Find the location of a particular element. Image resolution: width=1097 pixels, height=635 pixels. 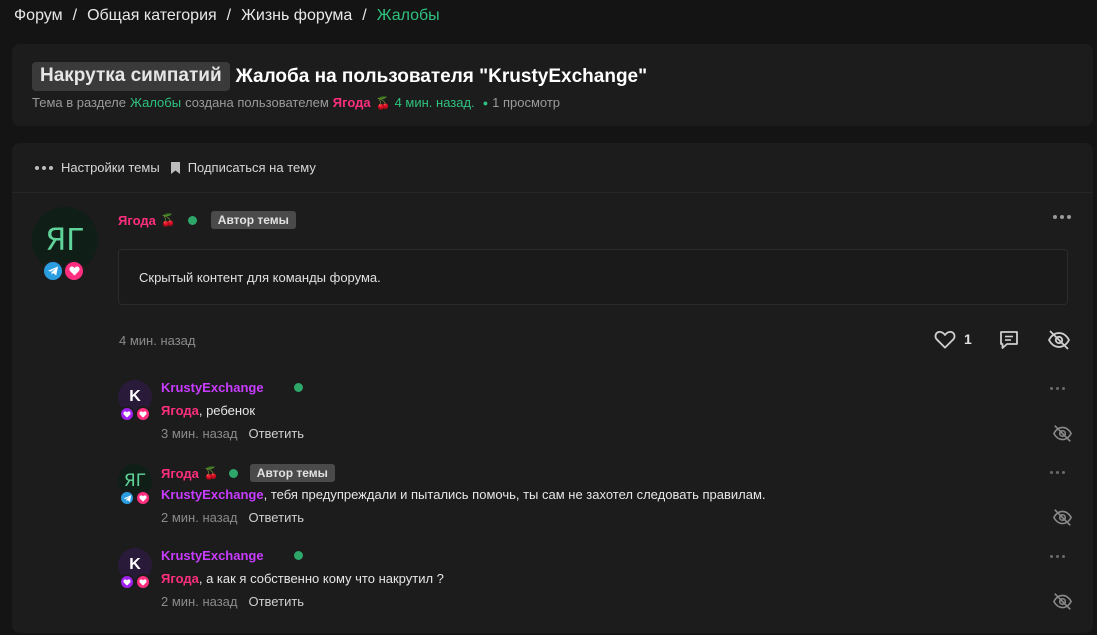

more-dots-icon is located at coordinates (44, 167).